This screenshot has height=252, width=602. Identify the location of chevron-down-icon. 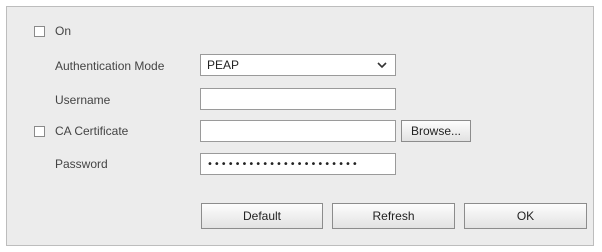
(382, 65).